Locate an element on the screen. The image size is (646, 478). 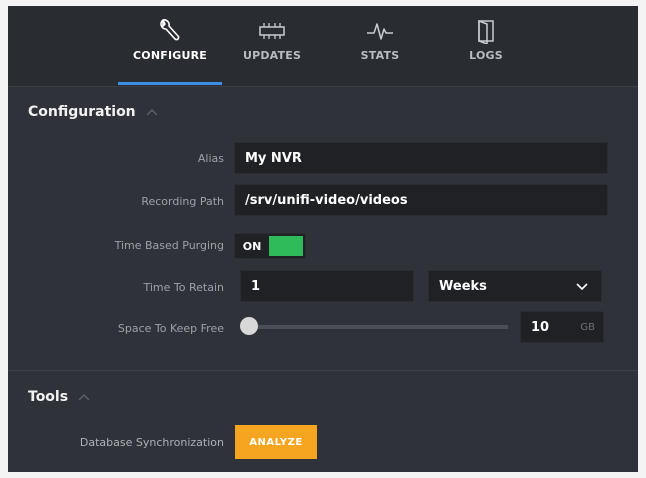
alias-label: Alias is located at coordinates (210, 158).